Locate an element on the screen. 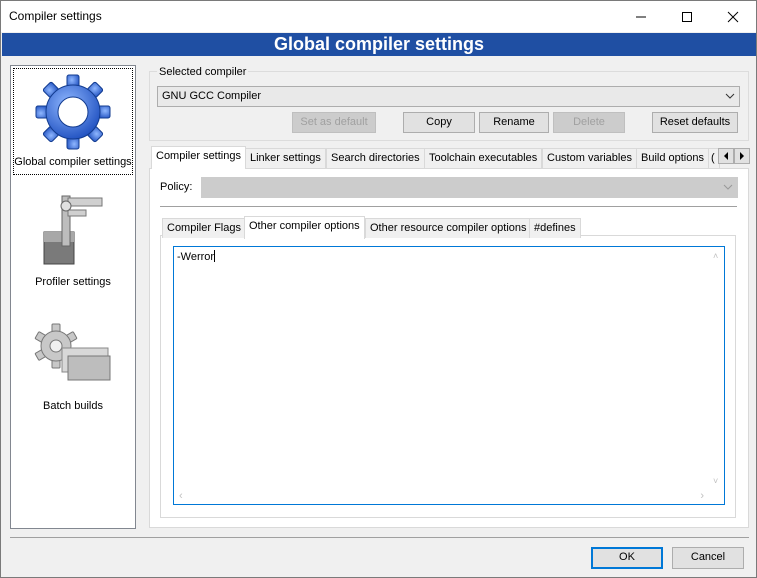  scrollbar-corner is located at coordinates (716, 496).